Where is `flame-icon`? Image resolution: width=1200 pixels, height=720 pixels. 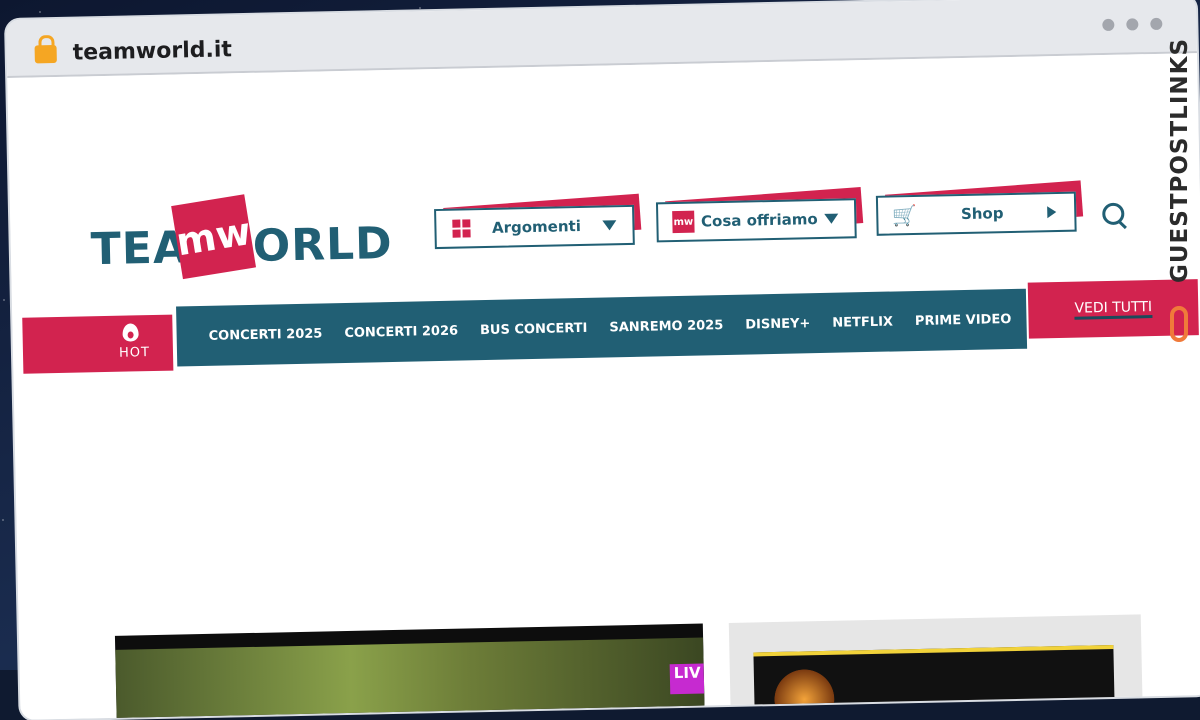 flame-icon is located at coordinates (130, 332).